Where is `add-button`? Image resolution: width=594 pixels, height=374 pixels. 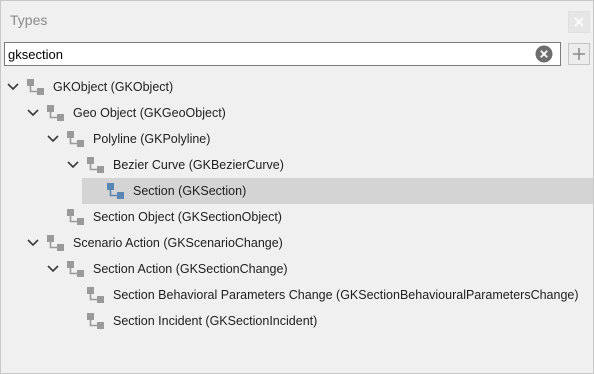
add-button is located at coordinates (579, 54).